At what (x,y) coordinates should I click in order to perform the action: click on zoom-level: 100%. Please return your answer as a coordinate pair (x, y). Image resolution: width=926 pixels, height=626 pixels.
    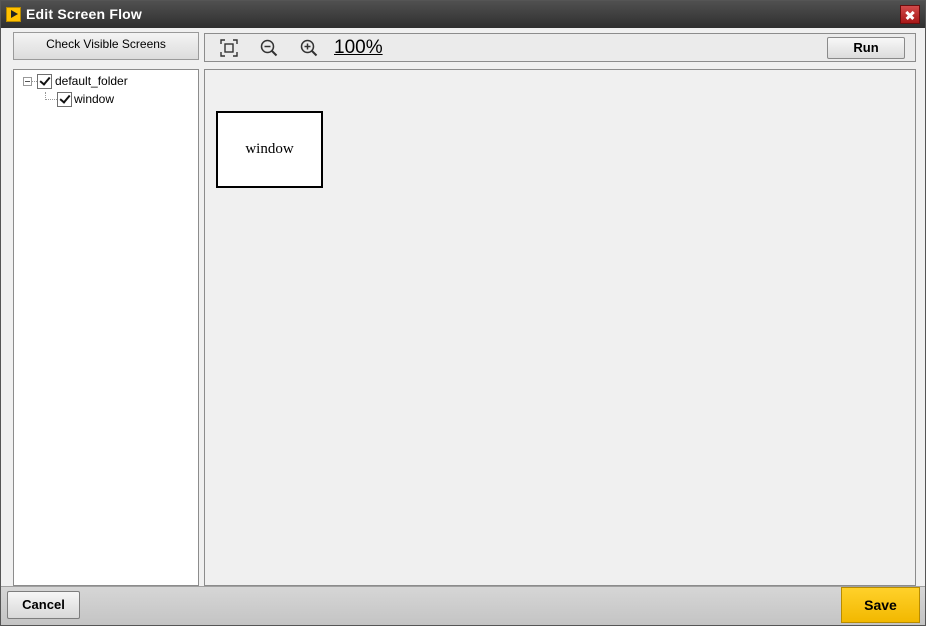
    Looking at the image, I should click on (358, 48).